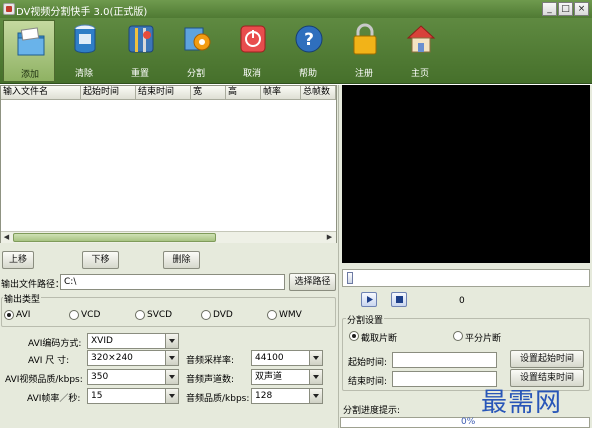  What do you see at coordinates (163, 93) in the screenshot?
I see `column-header-end-time: 结束时间` at bounding box center [163, 93].